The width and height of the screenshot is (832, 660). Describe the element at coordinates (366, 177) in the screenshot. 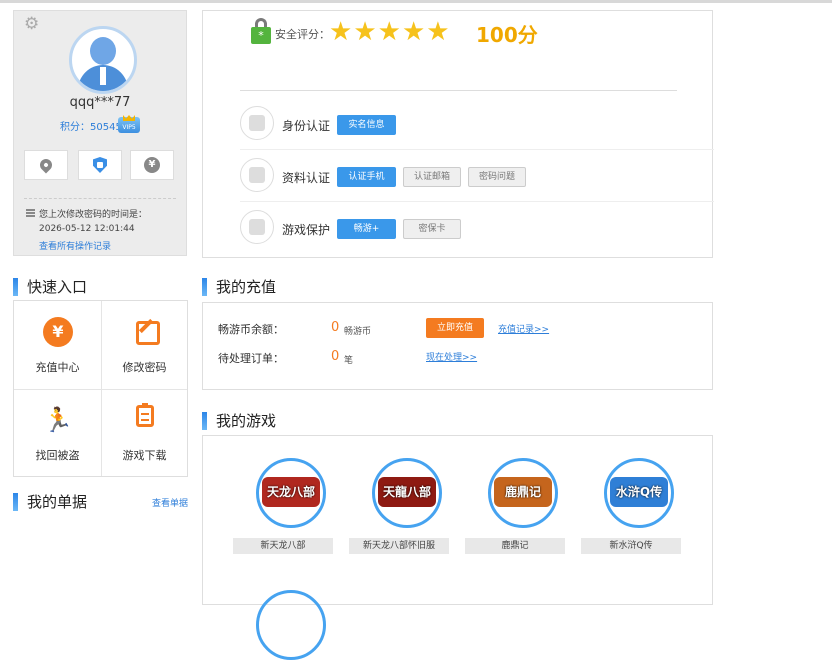

I see `verify-phone-button: 认证手机` at that location.